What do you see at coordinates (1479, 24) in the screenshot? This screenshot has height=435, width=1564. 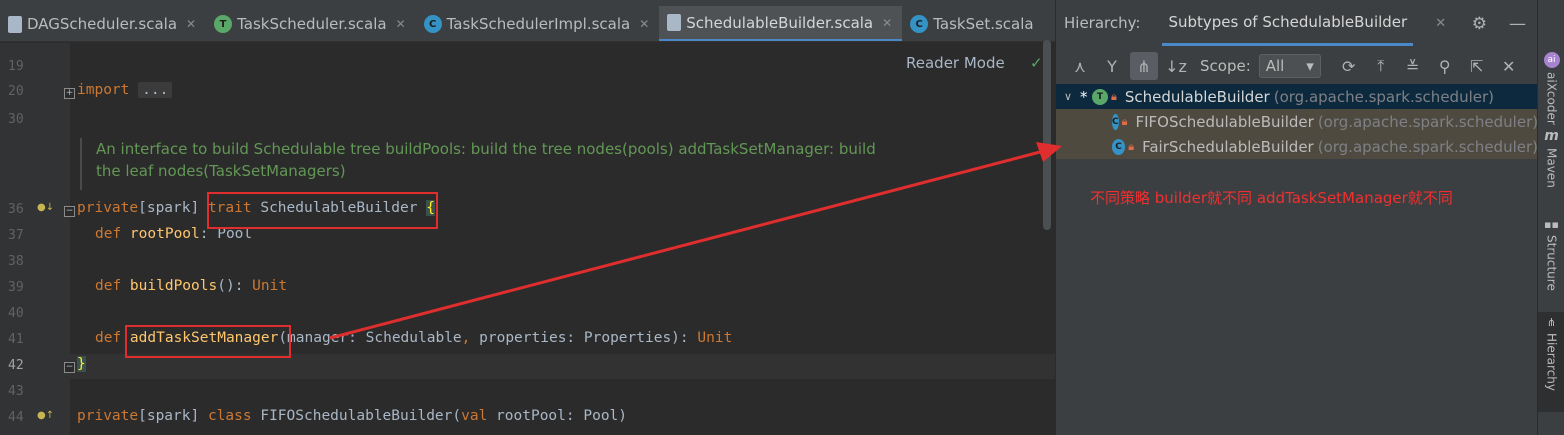 I see `gear-icon: ⚙` at bounding box center [1479, 24].